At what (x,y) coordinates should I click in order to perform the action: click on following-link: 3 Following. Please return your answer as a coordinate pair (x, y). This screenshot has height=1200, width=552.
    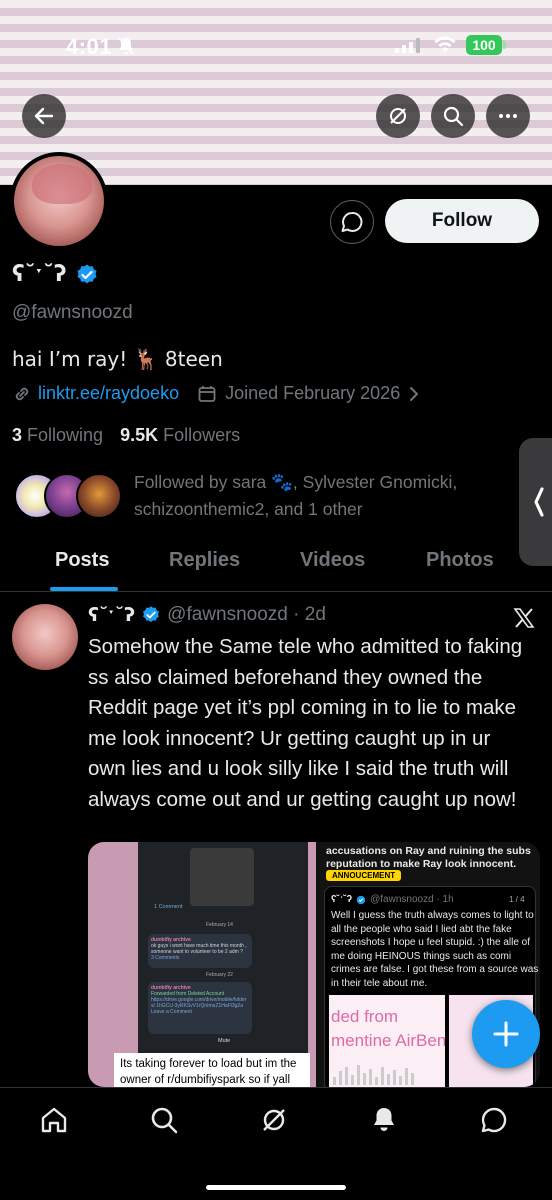
    Looking at the image, I should click on (57, 435).